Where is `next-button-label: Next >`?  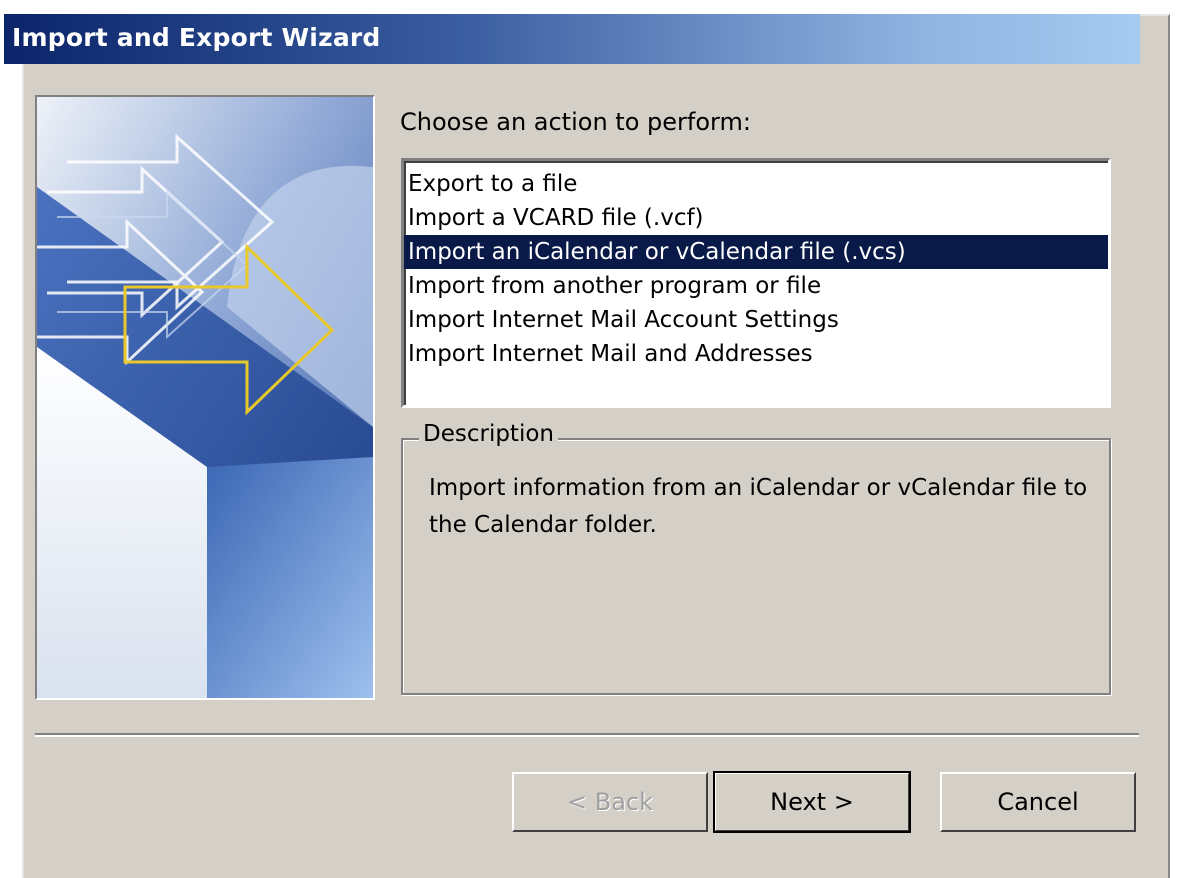
next-button-label: Next > is located at coordinates (812, 802).